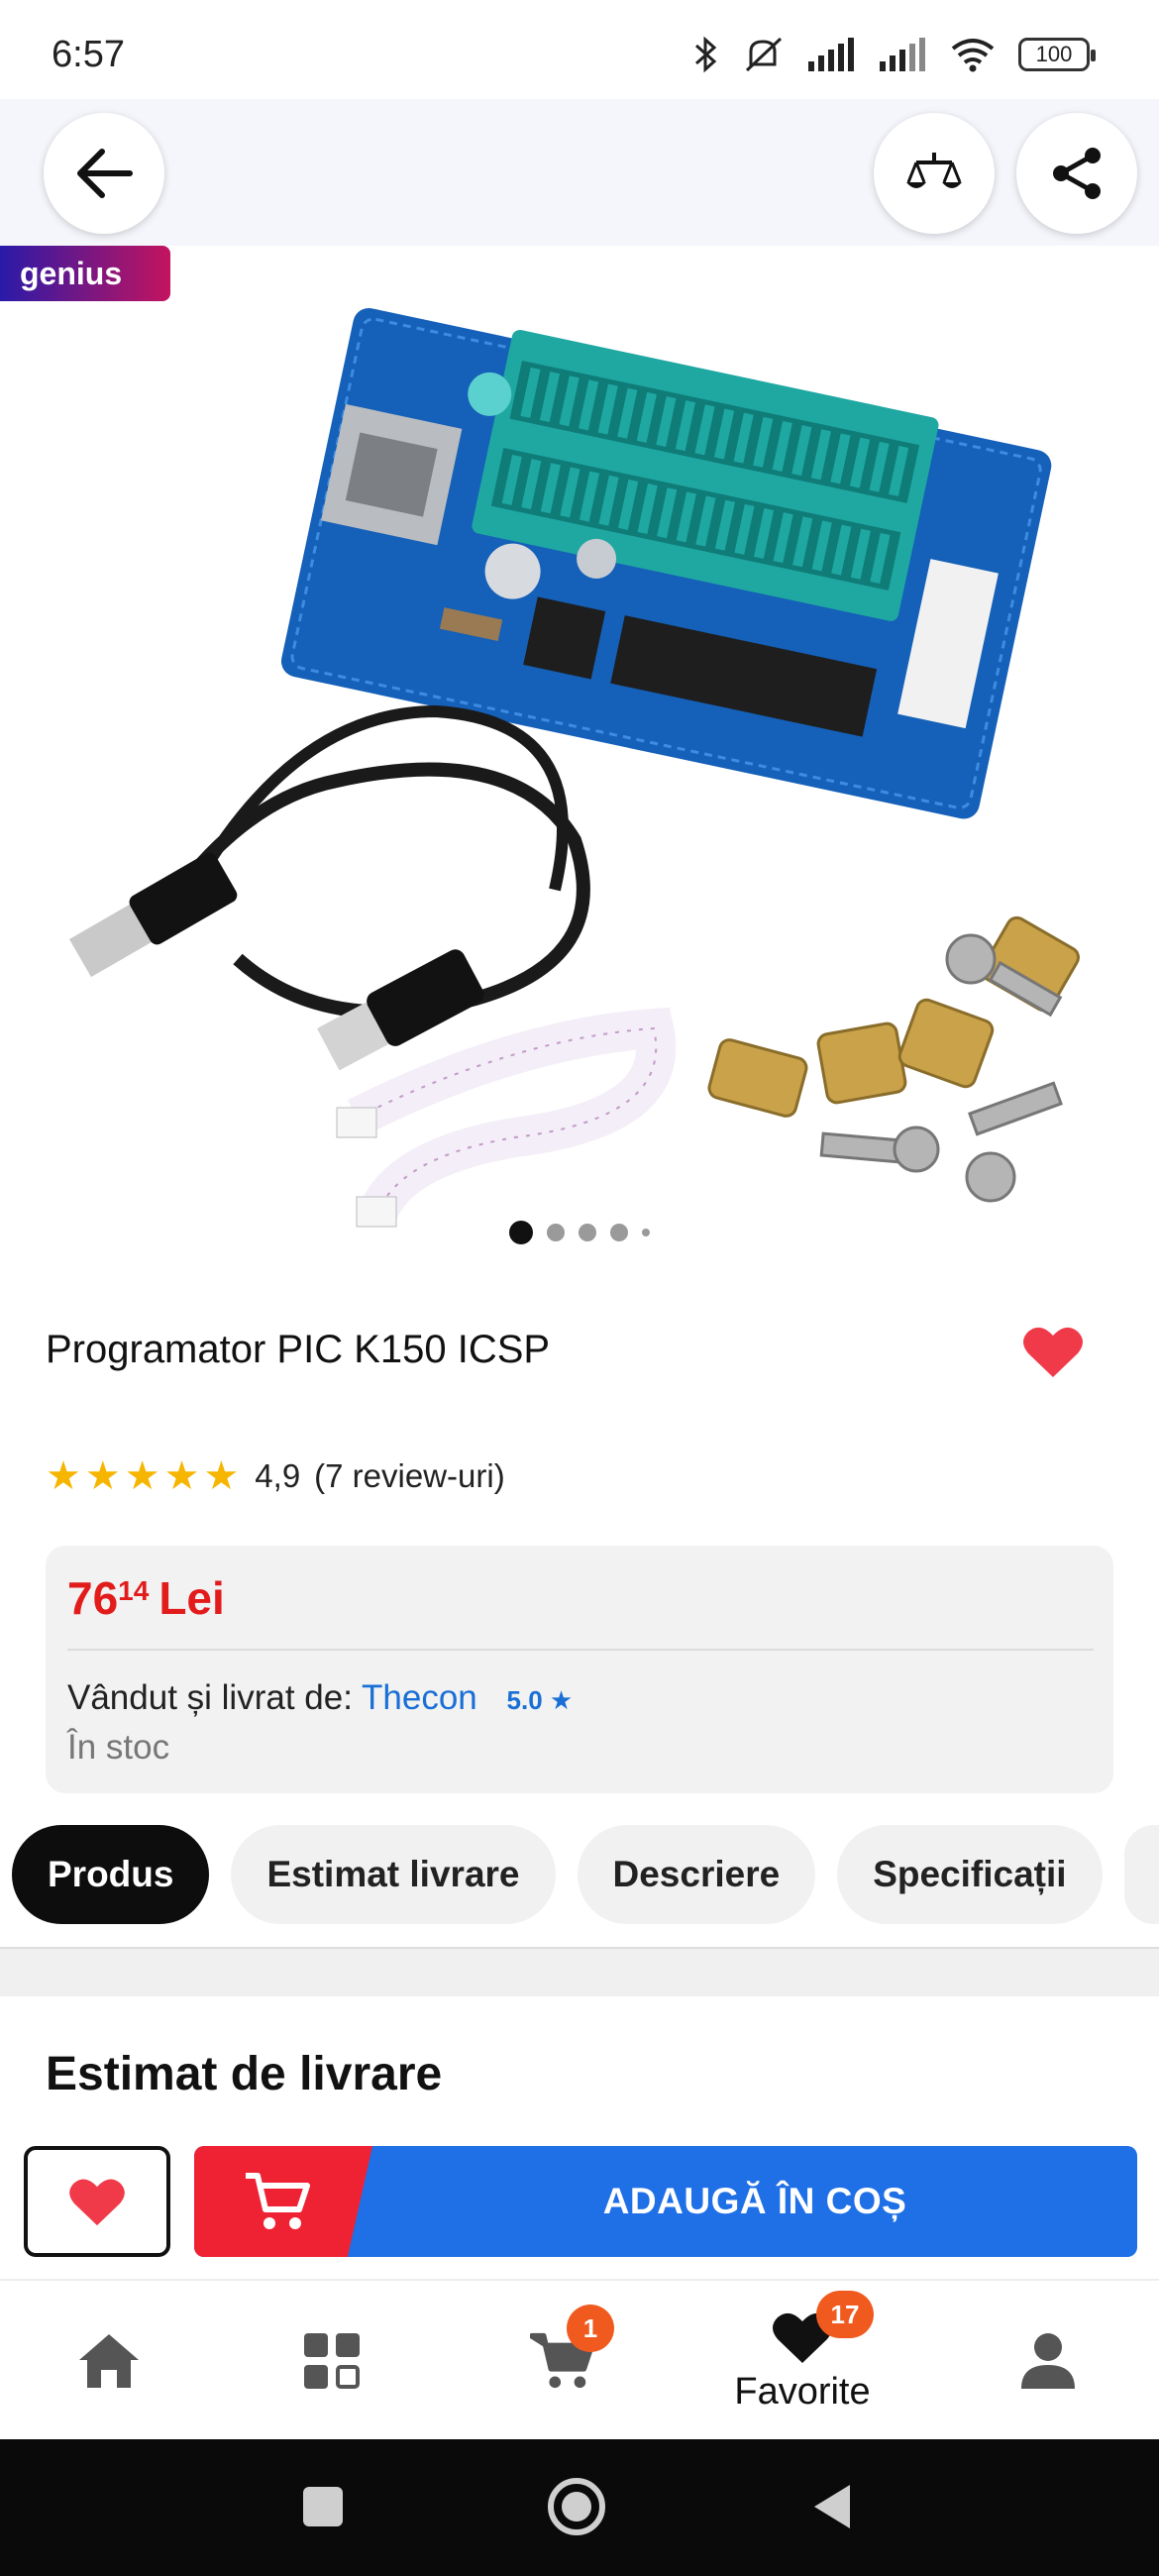 This screenshot has width=1159, height=2576. What do you see at coordinates (410, 1475) in the screenshot?
I see `review-count: (7 review-uri)` at bounding box center [410, 1475].